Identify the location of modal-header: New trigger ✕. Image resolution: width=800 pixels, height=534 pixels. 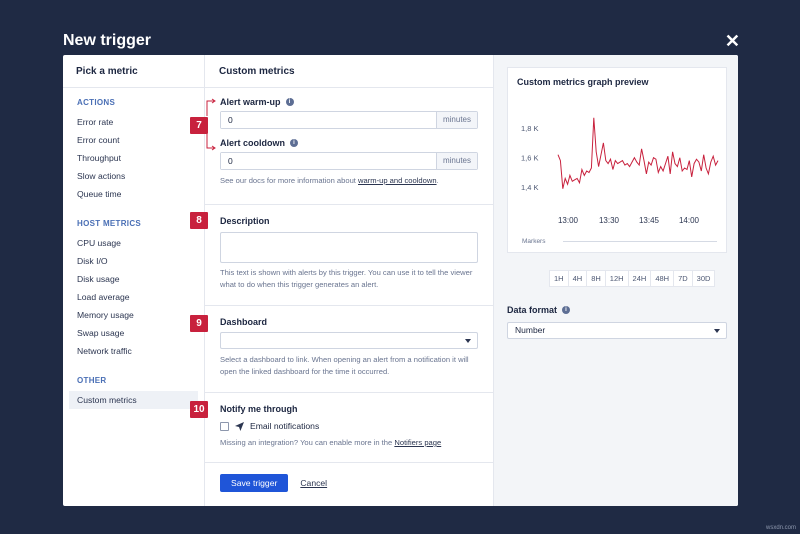
(401, 41).